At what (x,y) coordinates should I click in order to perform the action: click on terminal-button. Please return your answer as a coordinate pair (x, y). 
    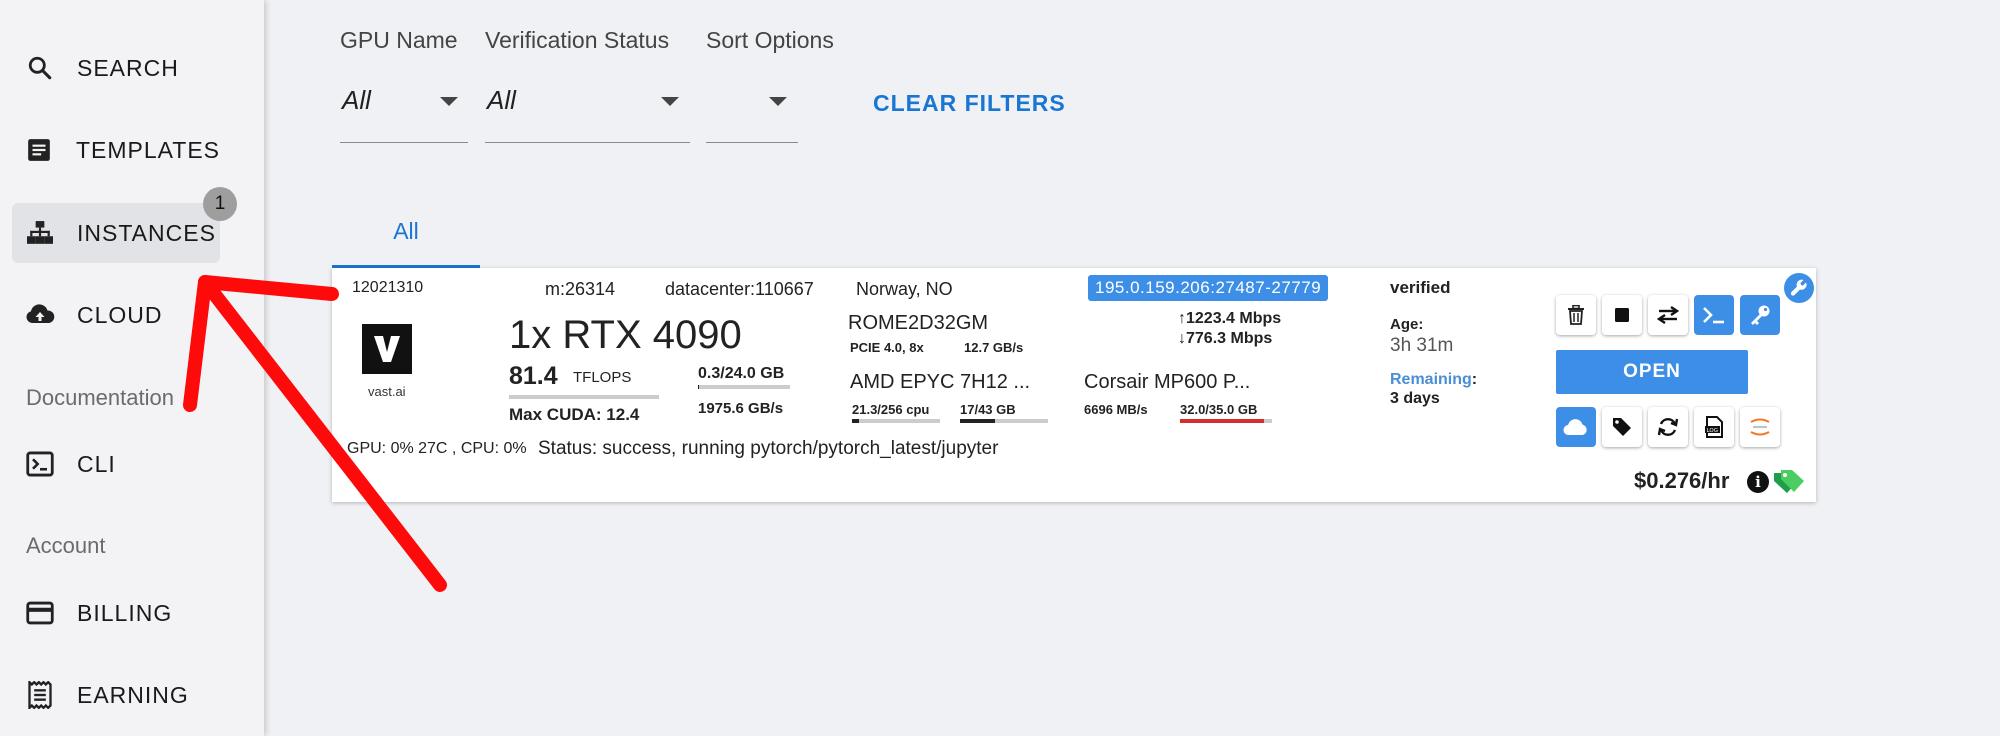
    Looking at the image, I should click on (1714, 315).